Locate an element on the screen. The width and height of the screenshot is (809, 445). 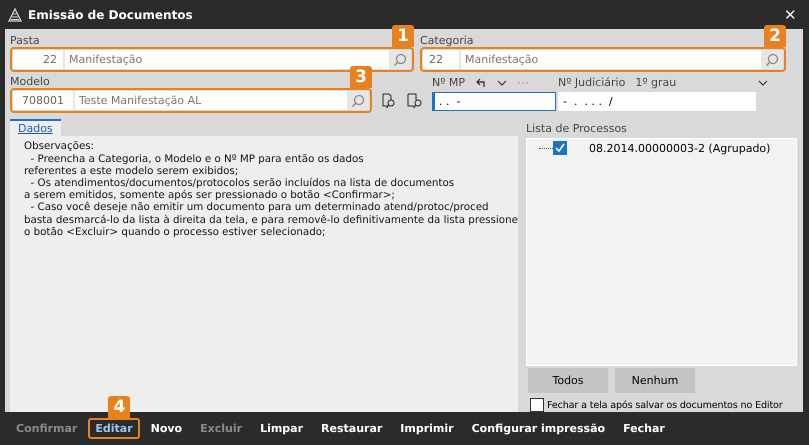
toolbar-button: Restaurar is located at coordinates (352, 428).